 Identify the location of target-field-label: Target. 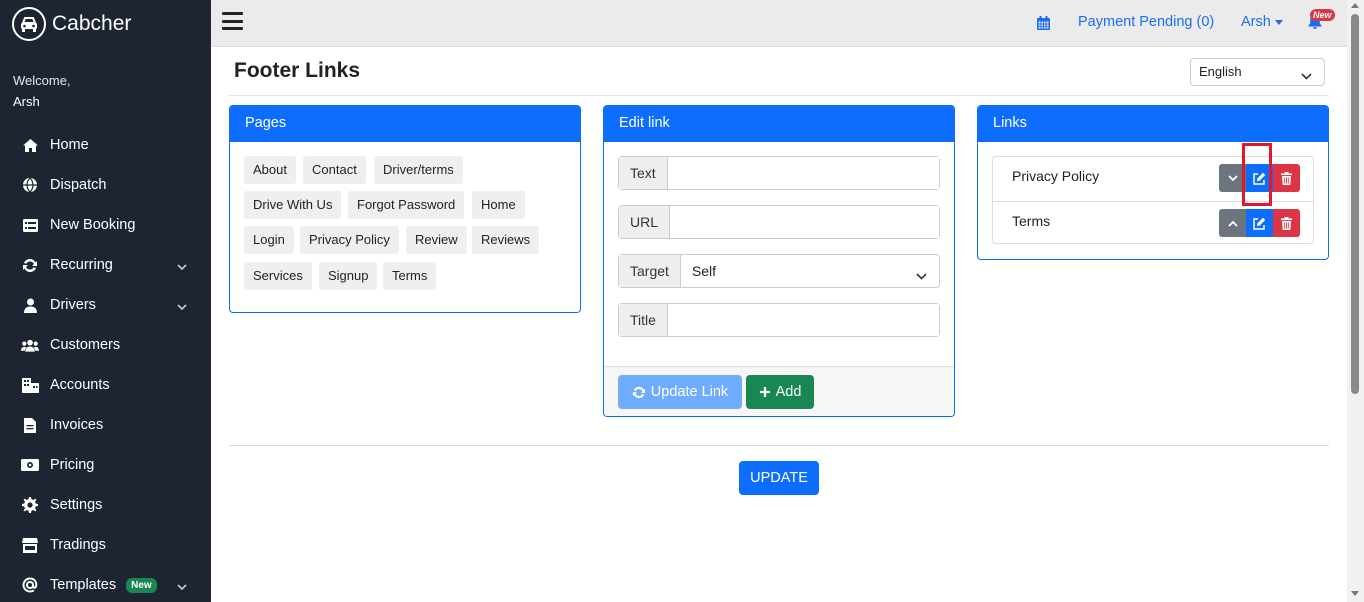
(650, 271).